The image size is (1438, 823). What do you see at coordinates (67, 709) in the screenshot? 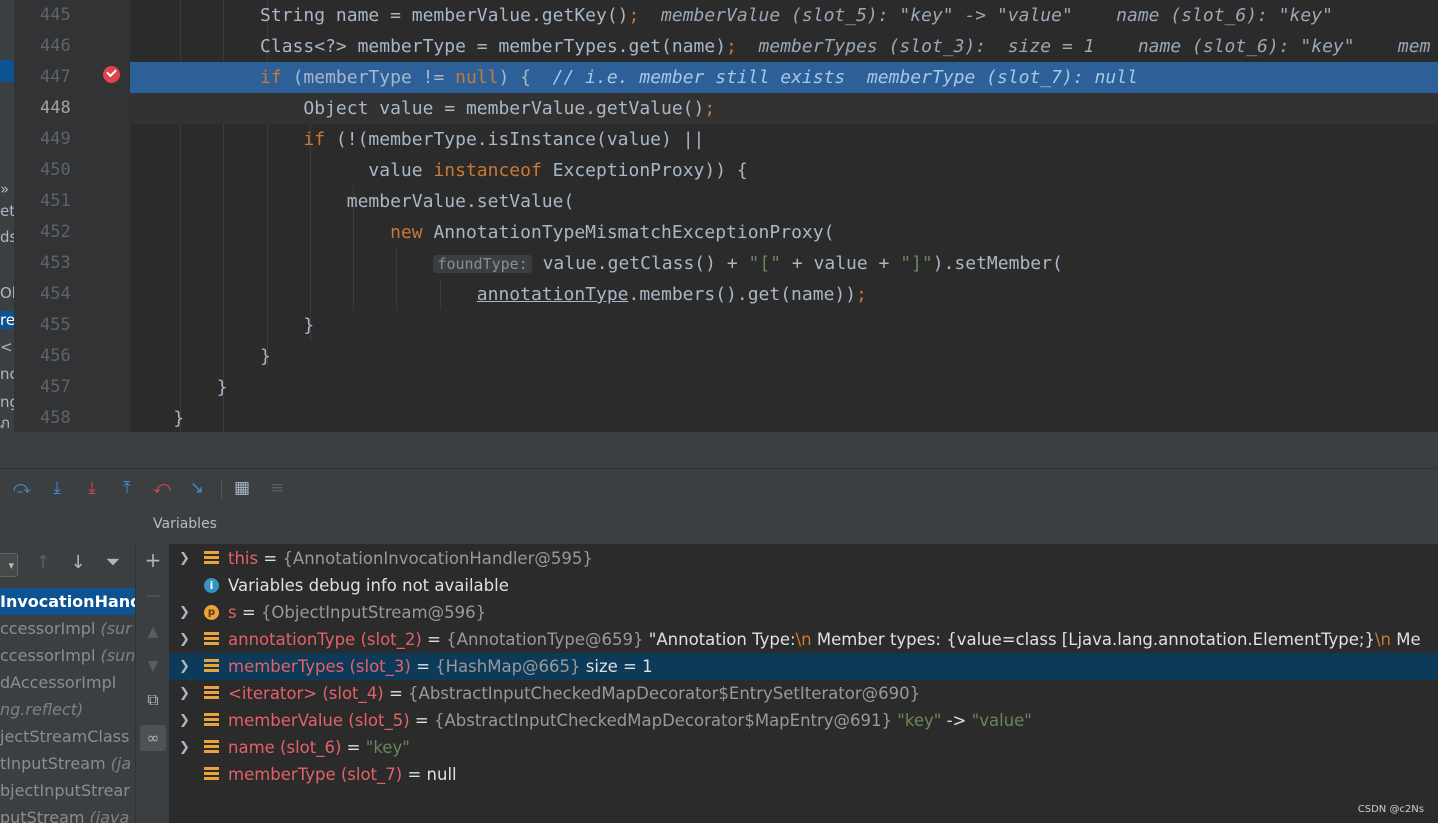
I see `stack-frame: ng.reflect)` at bounding box center [67, 709].